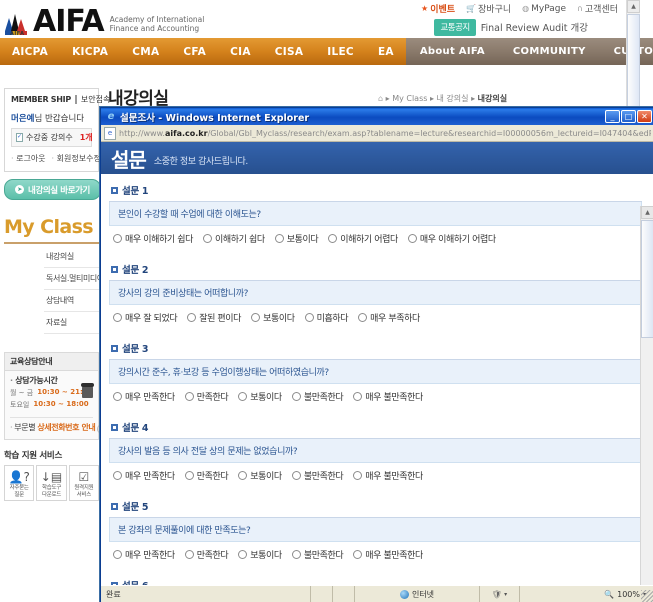 This screenshot has width=653, height=602. I want to click on nav-item-aicpa: AICPA, so click(30, 51).